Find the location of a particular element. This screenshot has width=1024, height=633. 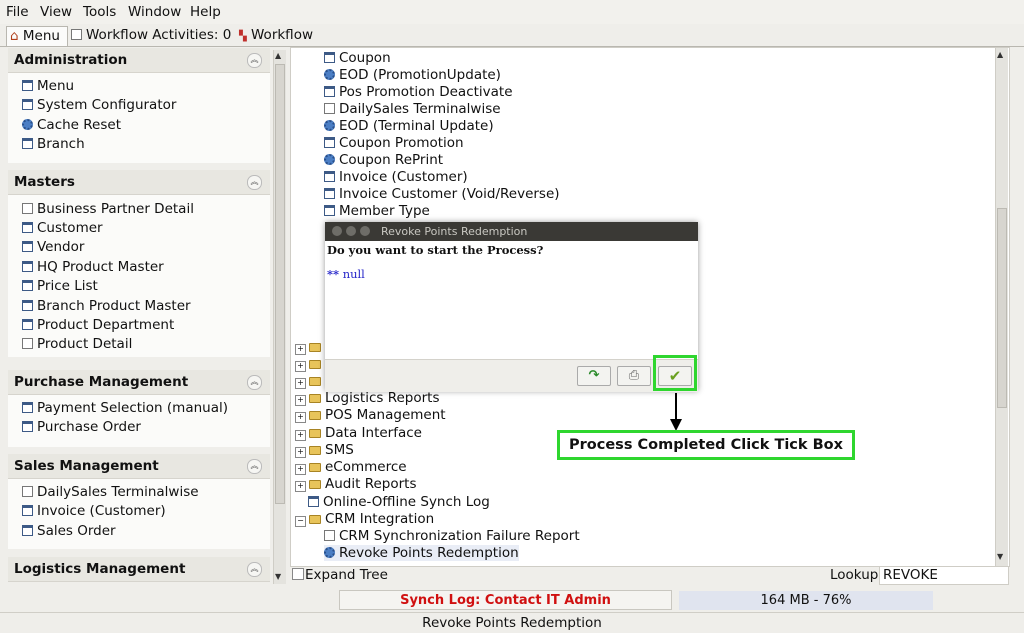

print-button: ⎙ is located at coordinates (634, 376).